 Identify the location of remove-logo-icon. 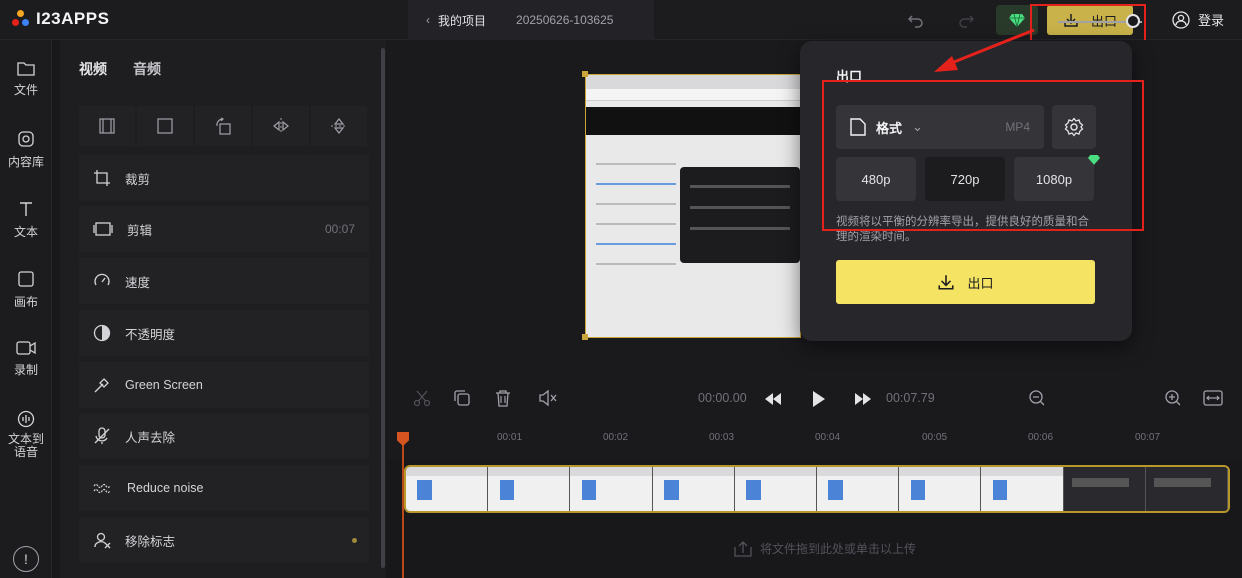
(102, 540).